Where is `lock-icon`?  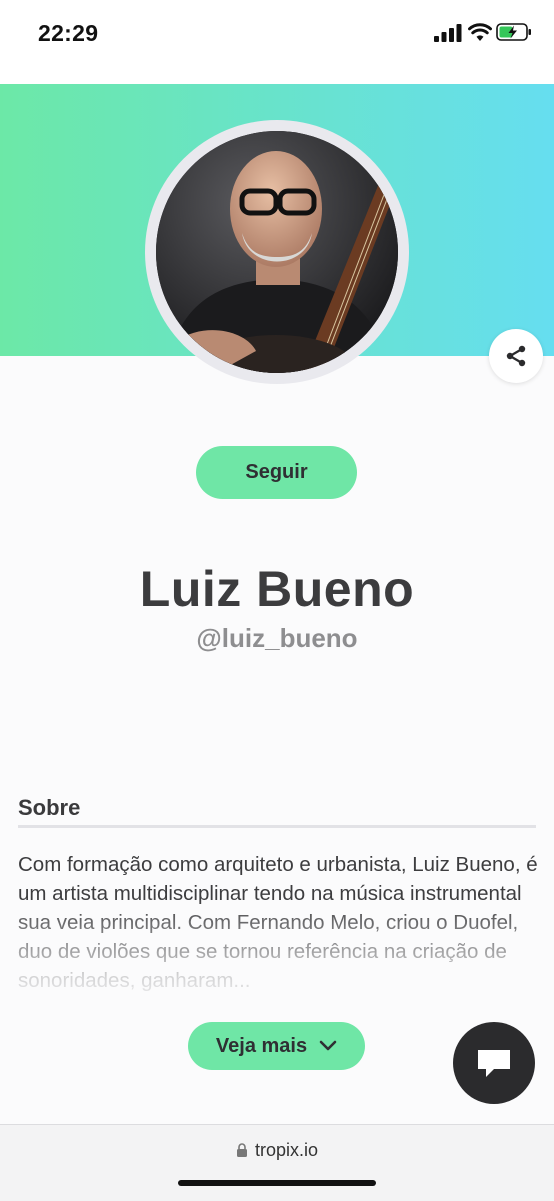 lock-icon is located at coordinates (241, 1150).